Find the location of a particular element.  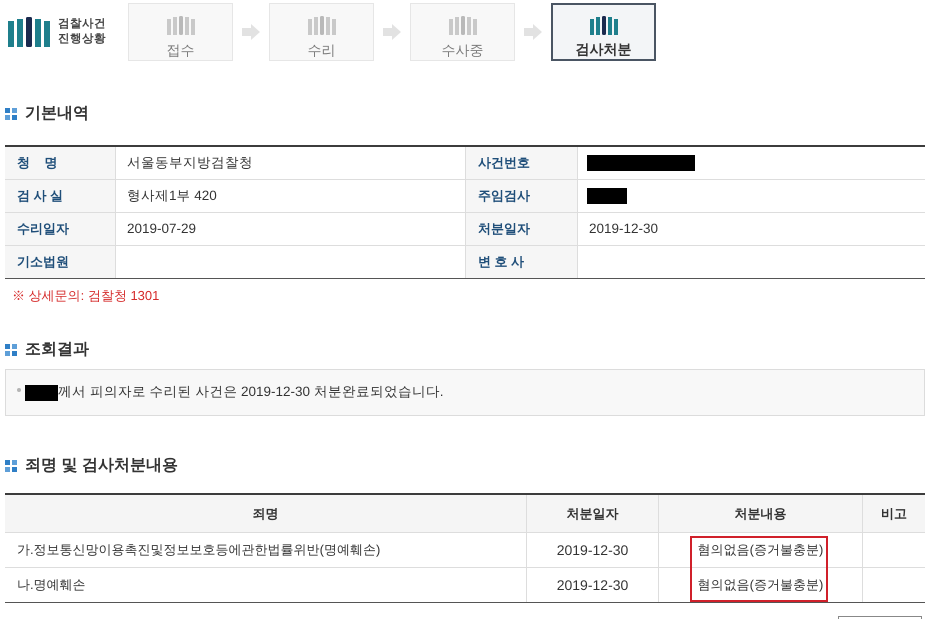

bullet-icon is located at coordinates (19, 390).